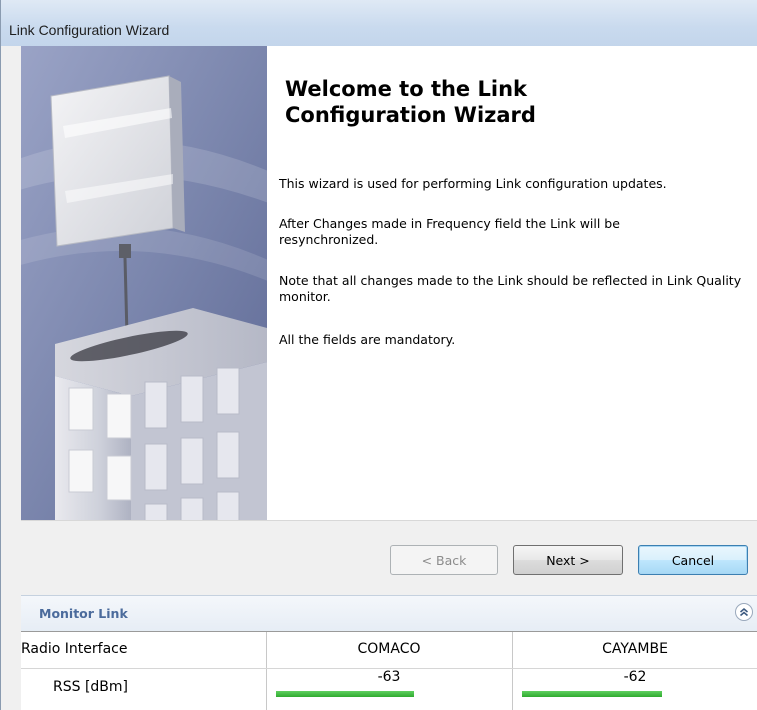  Describe the element at coordinates (389, 520) in the screenshot. I see `button-row-separator` at that location.